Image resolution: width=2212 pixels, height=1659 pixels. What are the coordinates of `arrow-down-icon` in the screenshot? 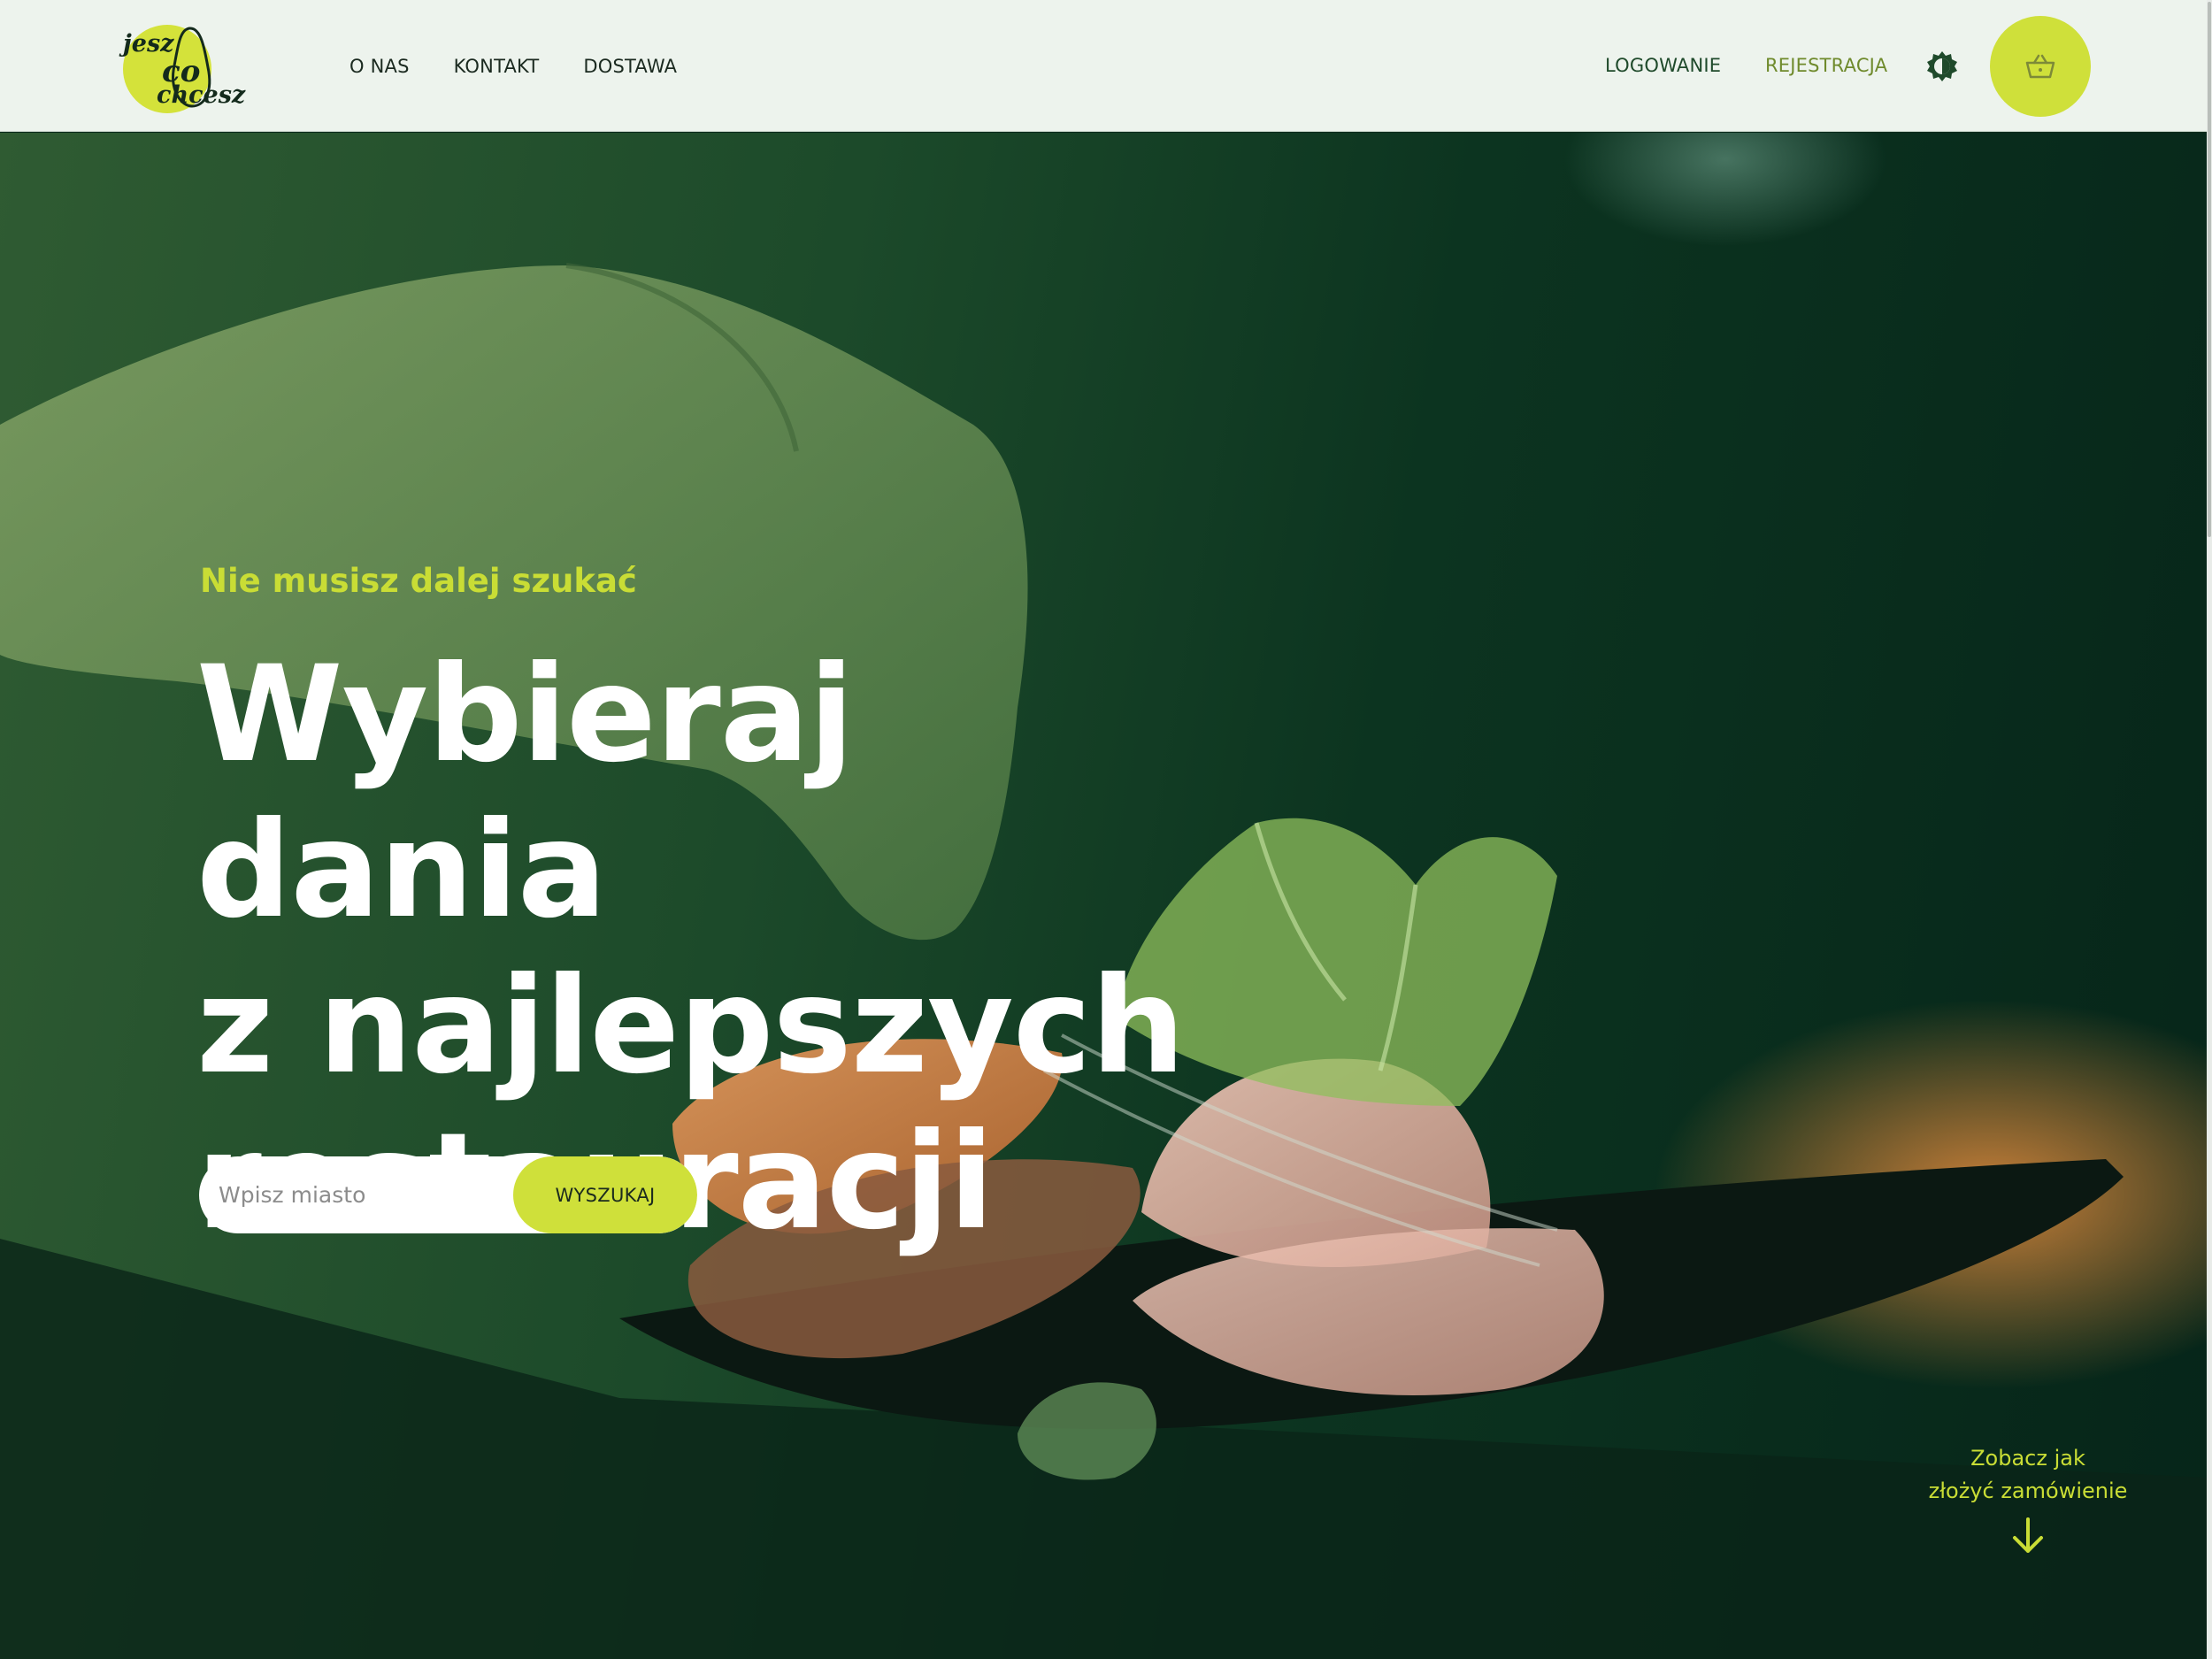 It's located at (2028, 1535).